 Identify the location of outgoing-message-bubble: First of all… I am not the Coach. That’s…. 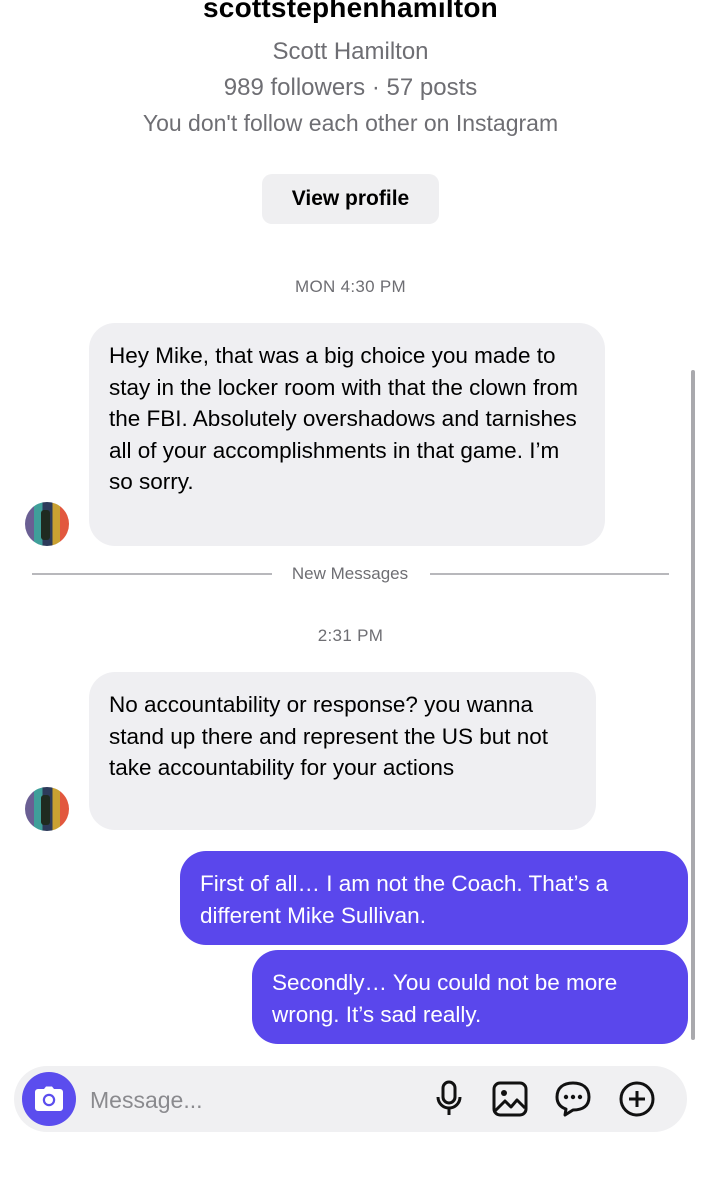
(434, 898).